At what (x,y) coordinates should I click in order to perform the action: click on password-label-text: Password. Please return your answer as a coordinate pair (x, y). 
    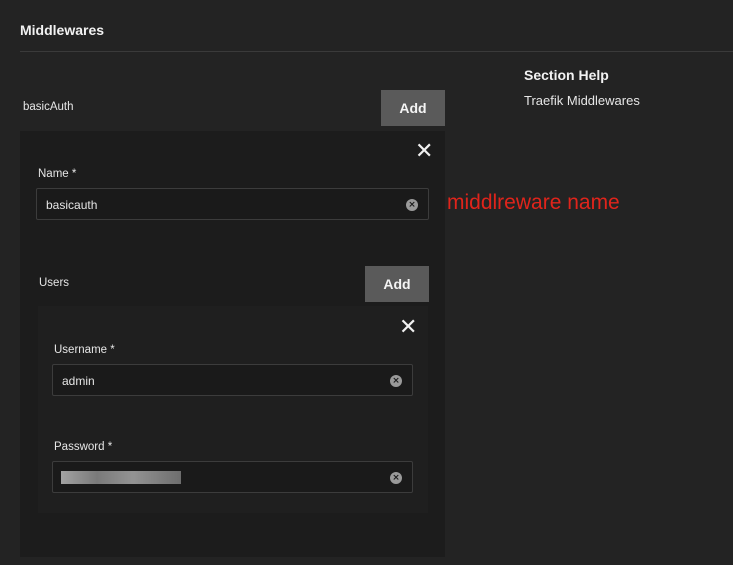
    Looking at the image, I should click on (79, 447).